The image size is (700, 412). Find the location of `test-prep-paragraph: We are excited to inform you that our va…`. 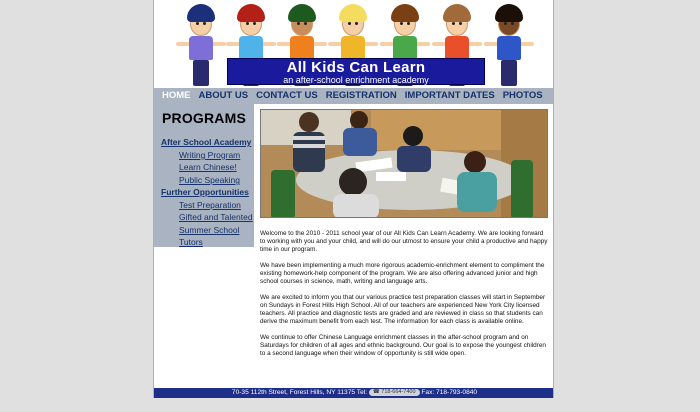

test-prep-paragraph: We are excited to inform you that our va… is located at coordinates (403, 309).